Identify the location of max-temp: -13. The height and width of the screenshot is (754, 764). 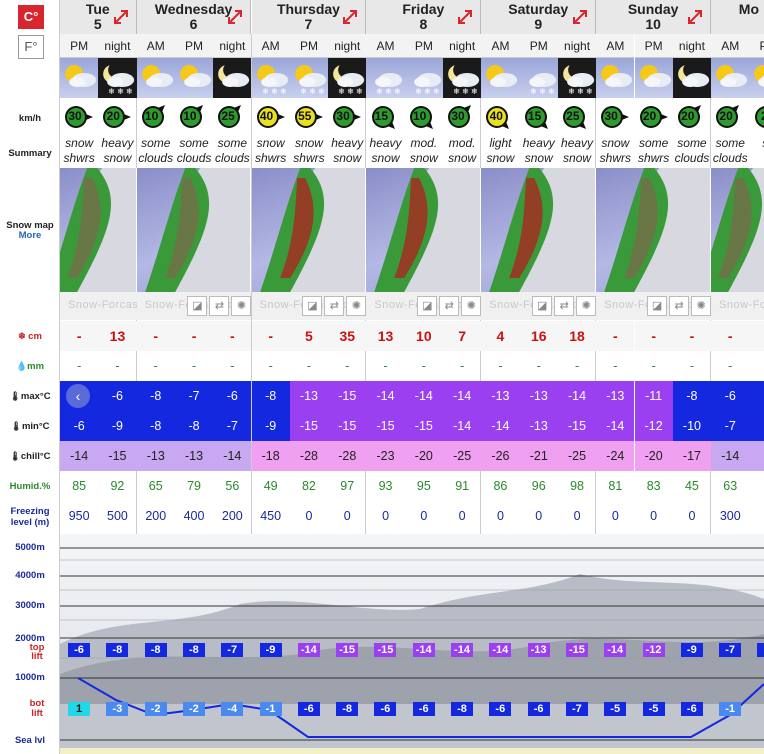
(309, 396).